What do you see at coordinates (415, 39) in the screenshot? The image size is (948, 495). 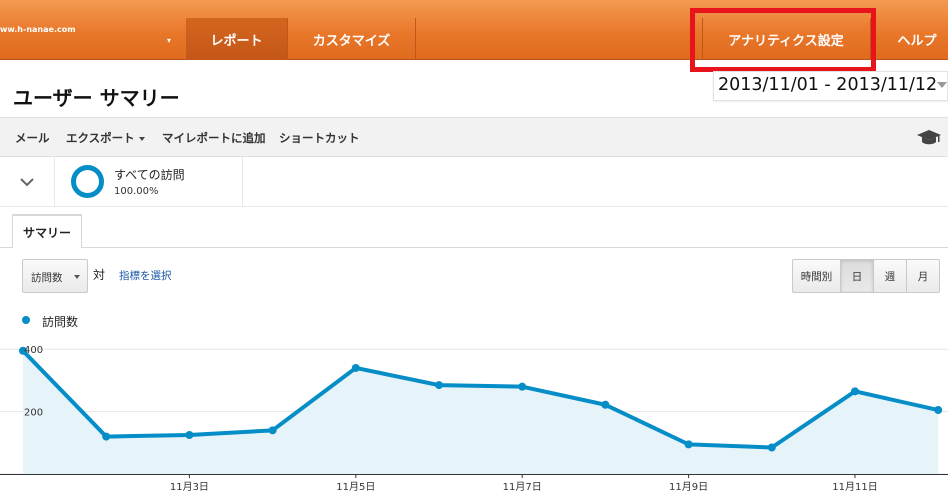 I see `nav-divider` at bounding box center [415, 39].